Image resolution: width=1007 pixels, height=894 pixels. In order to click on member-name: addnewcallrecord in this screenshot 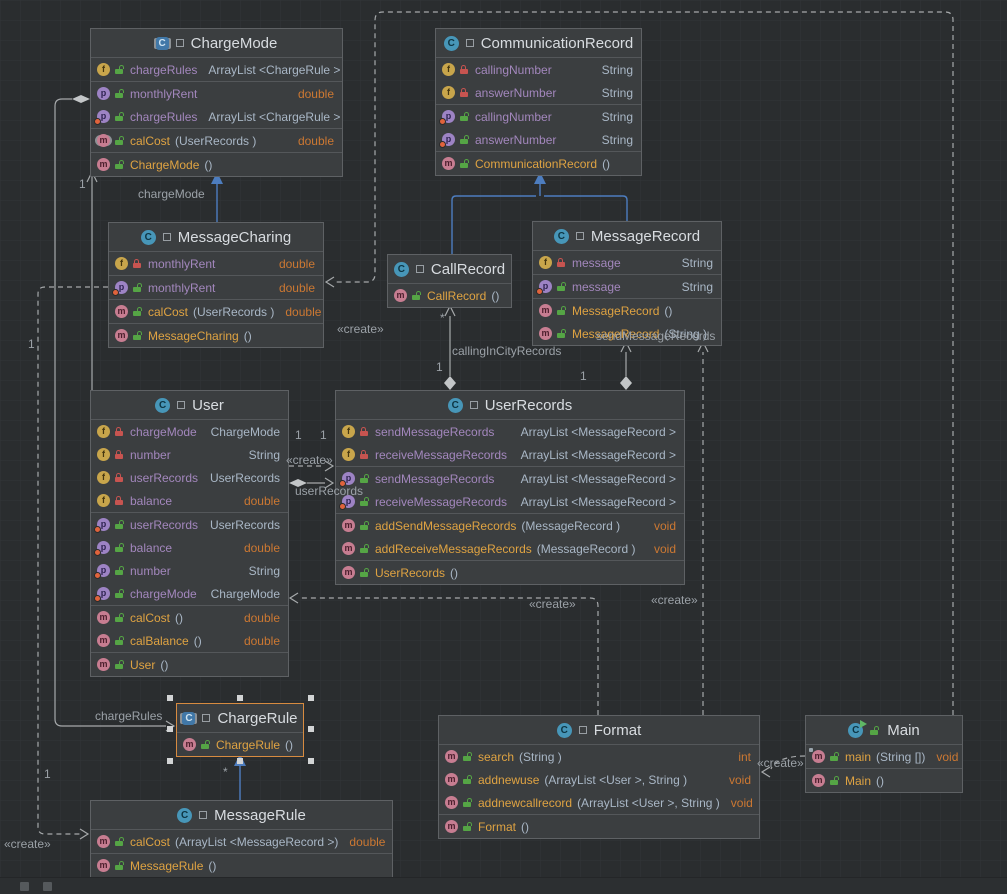, I will do `click(525, 802)`.